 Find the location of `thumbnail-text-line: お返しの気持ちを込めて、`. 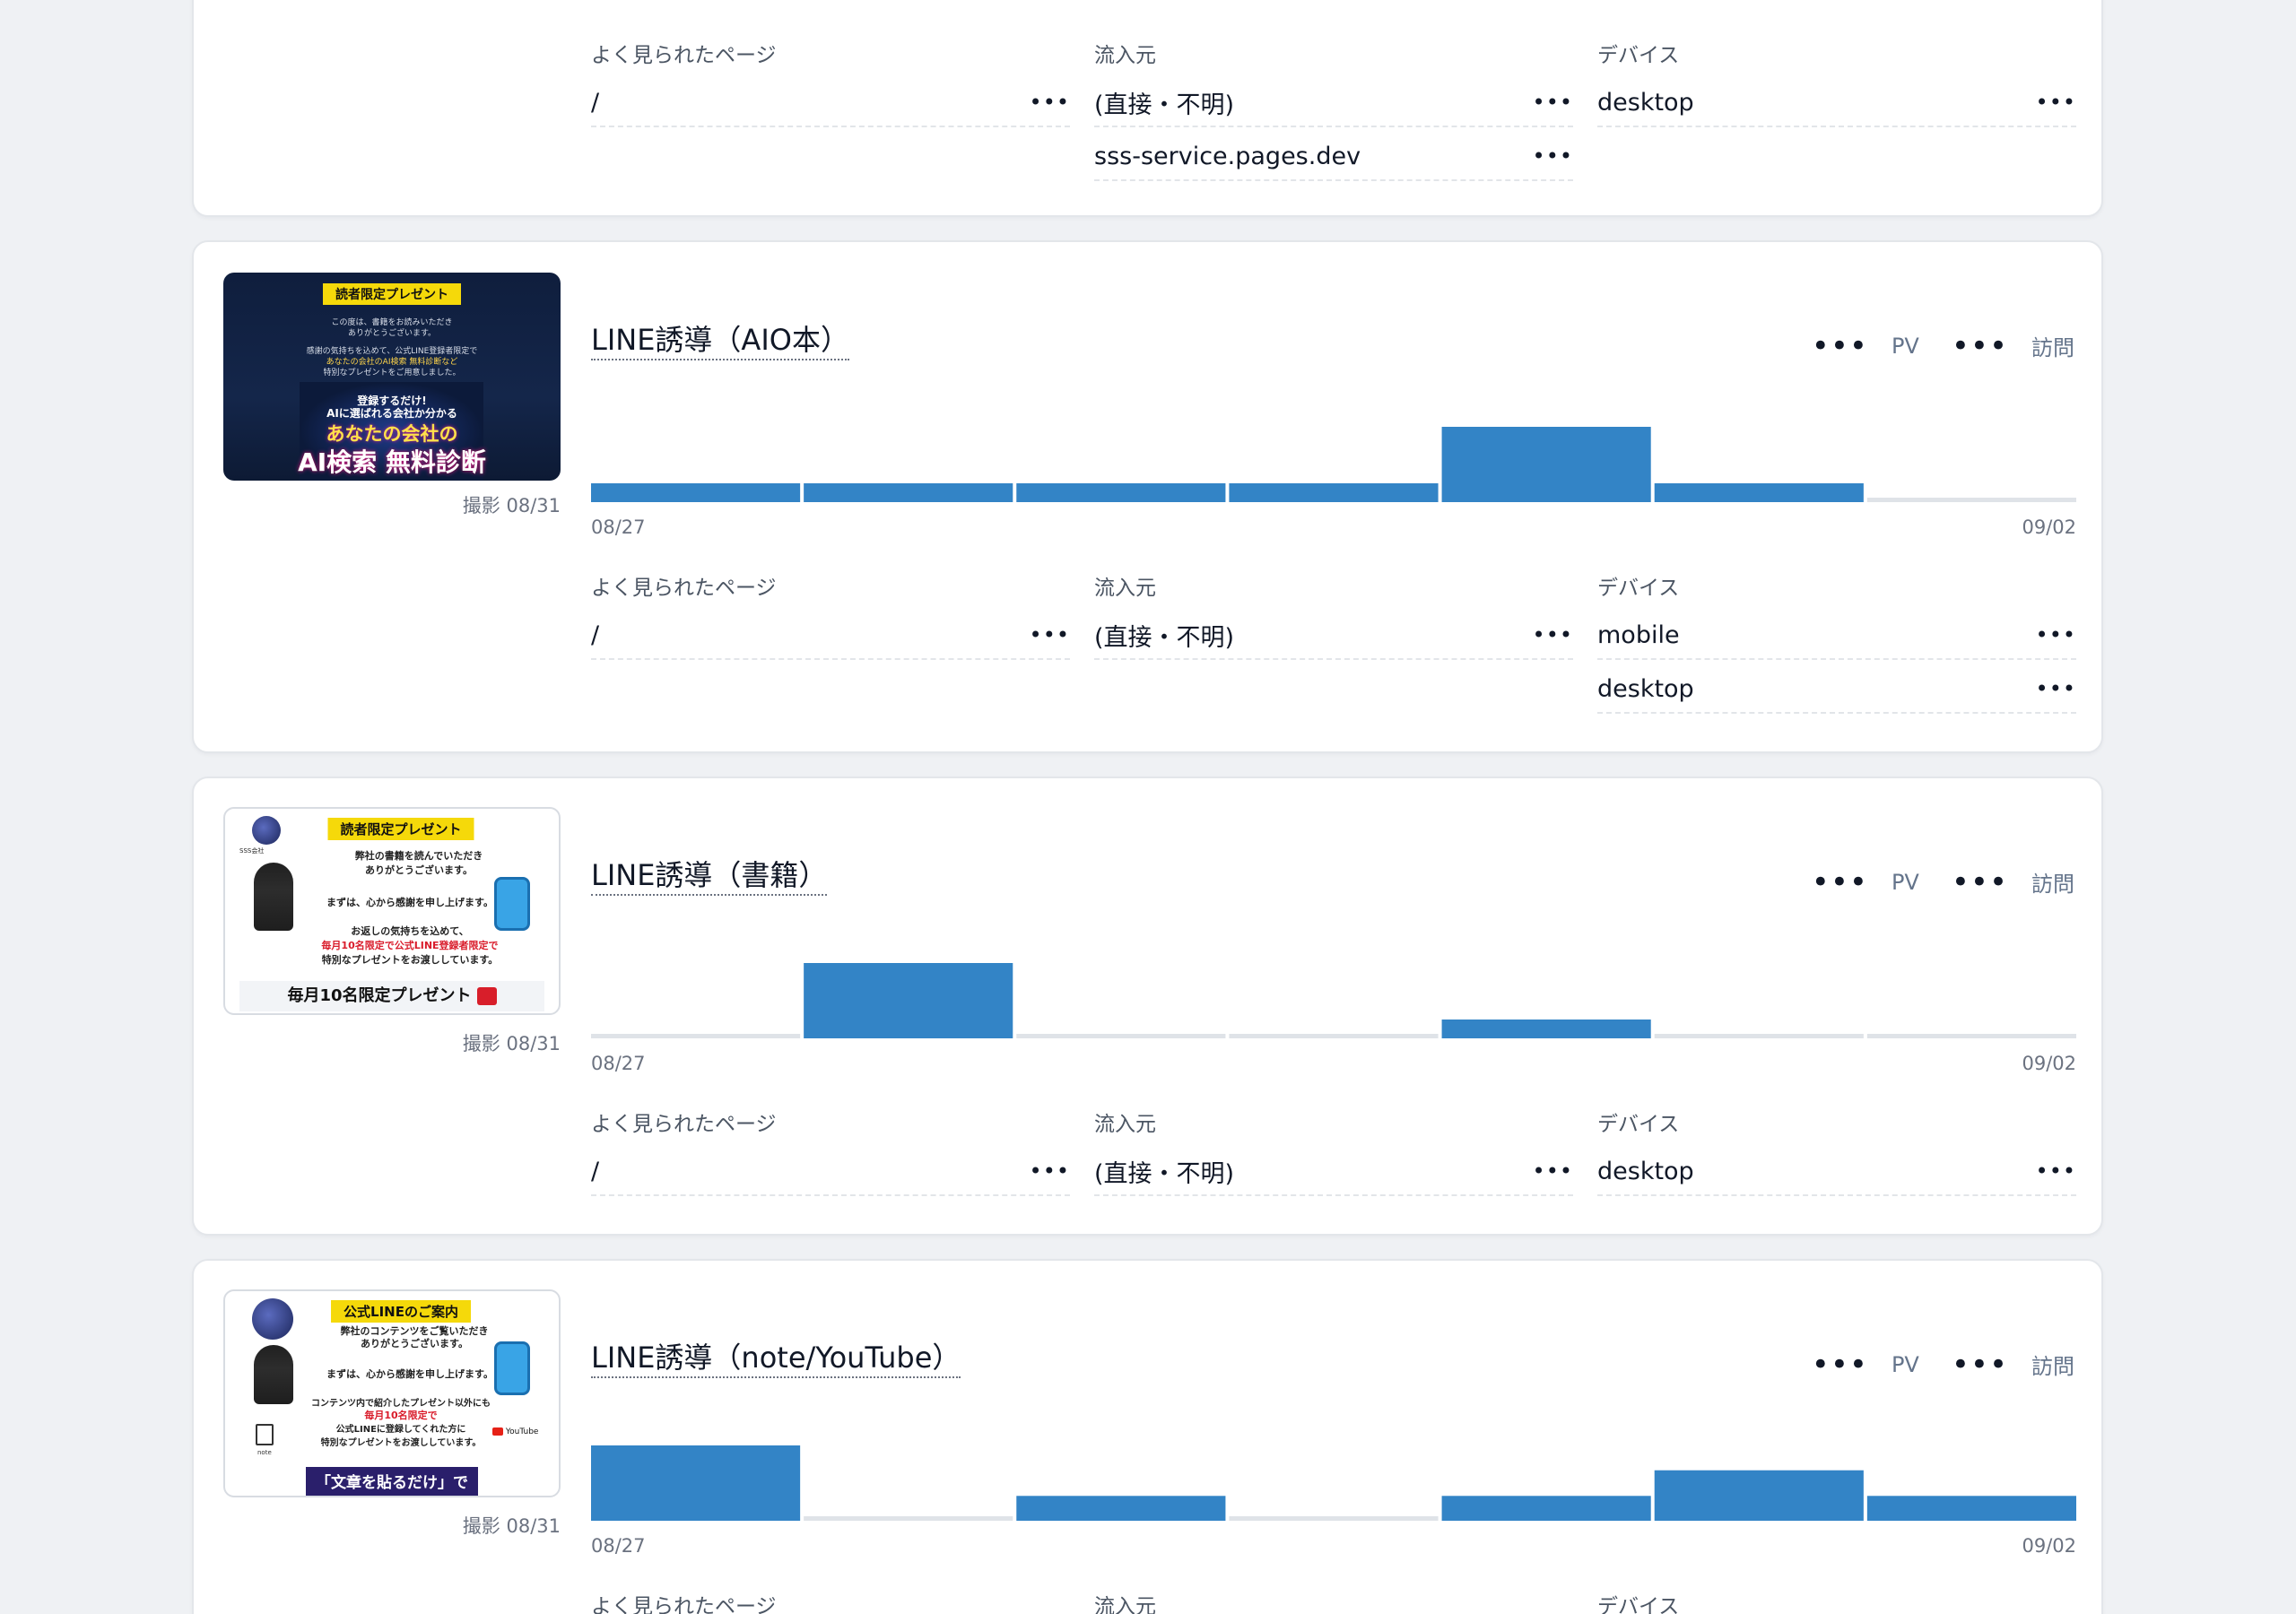

thumbnail-text-line: お返しの気持ちを込めて、 is located at coordinates (410, 931).